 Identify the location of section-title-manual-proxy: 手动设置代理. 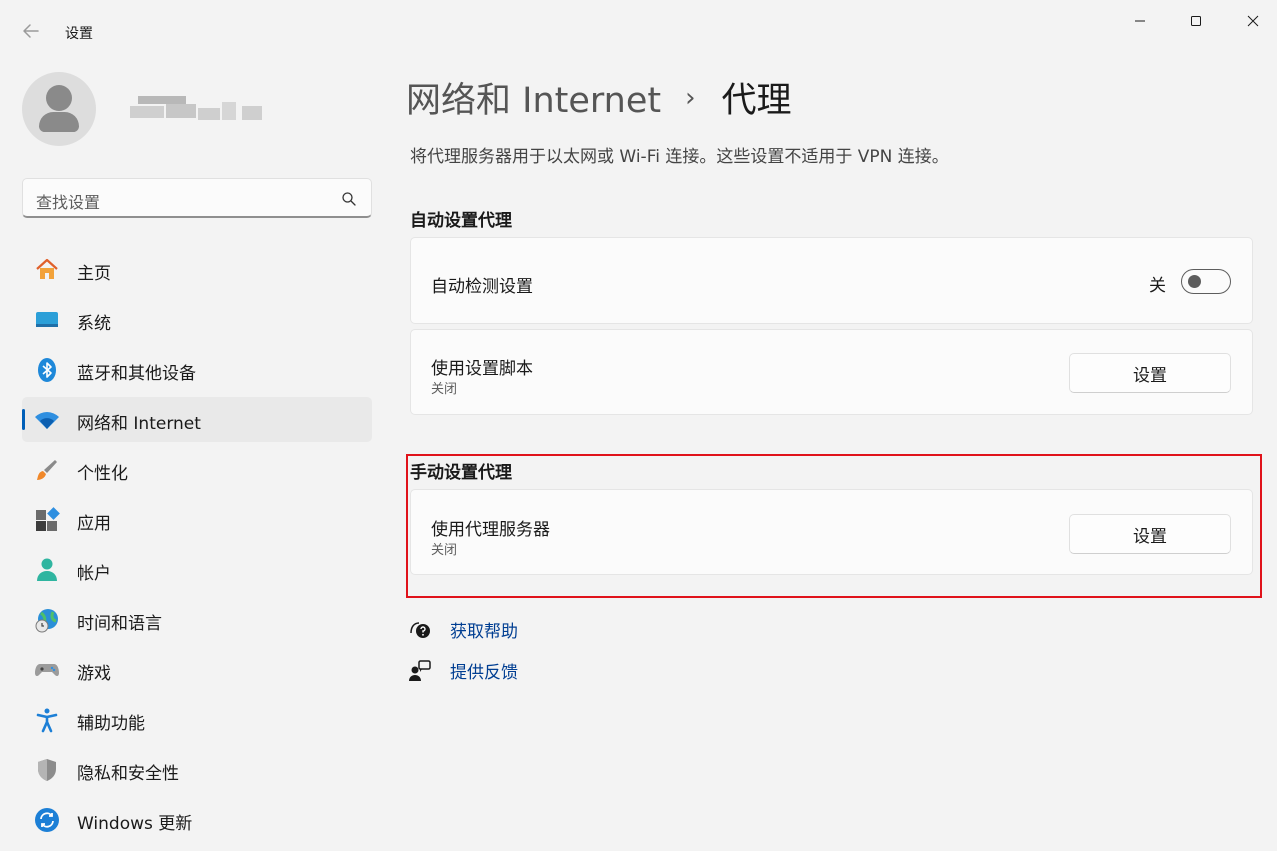
(461, 473).